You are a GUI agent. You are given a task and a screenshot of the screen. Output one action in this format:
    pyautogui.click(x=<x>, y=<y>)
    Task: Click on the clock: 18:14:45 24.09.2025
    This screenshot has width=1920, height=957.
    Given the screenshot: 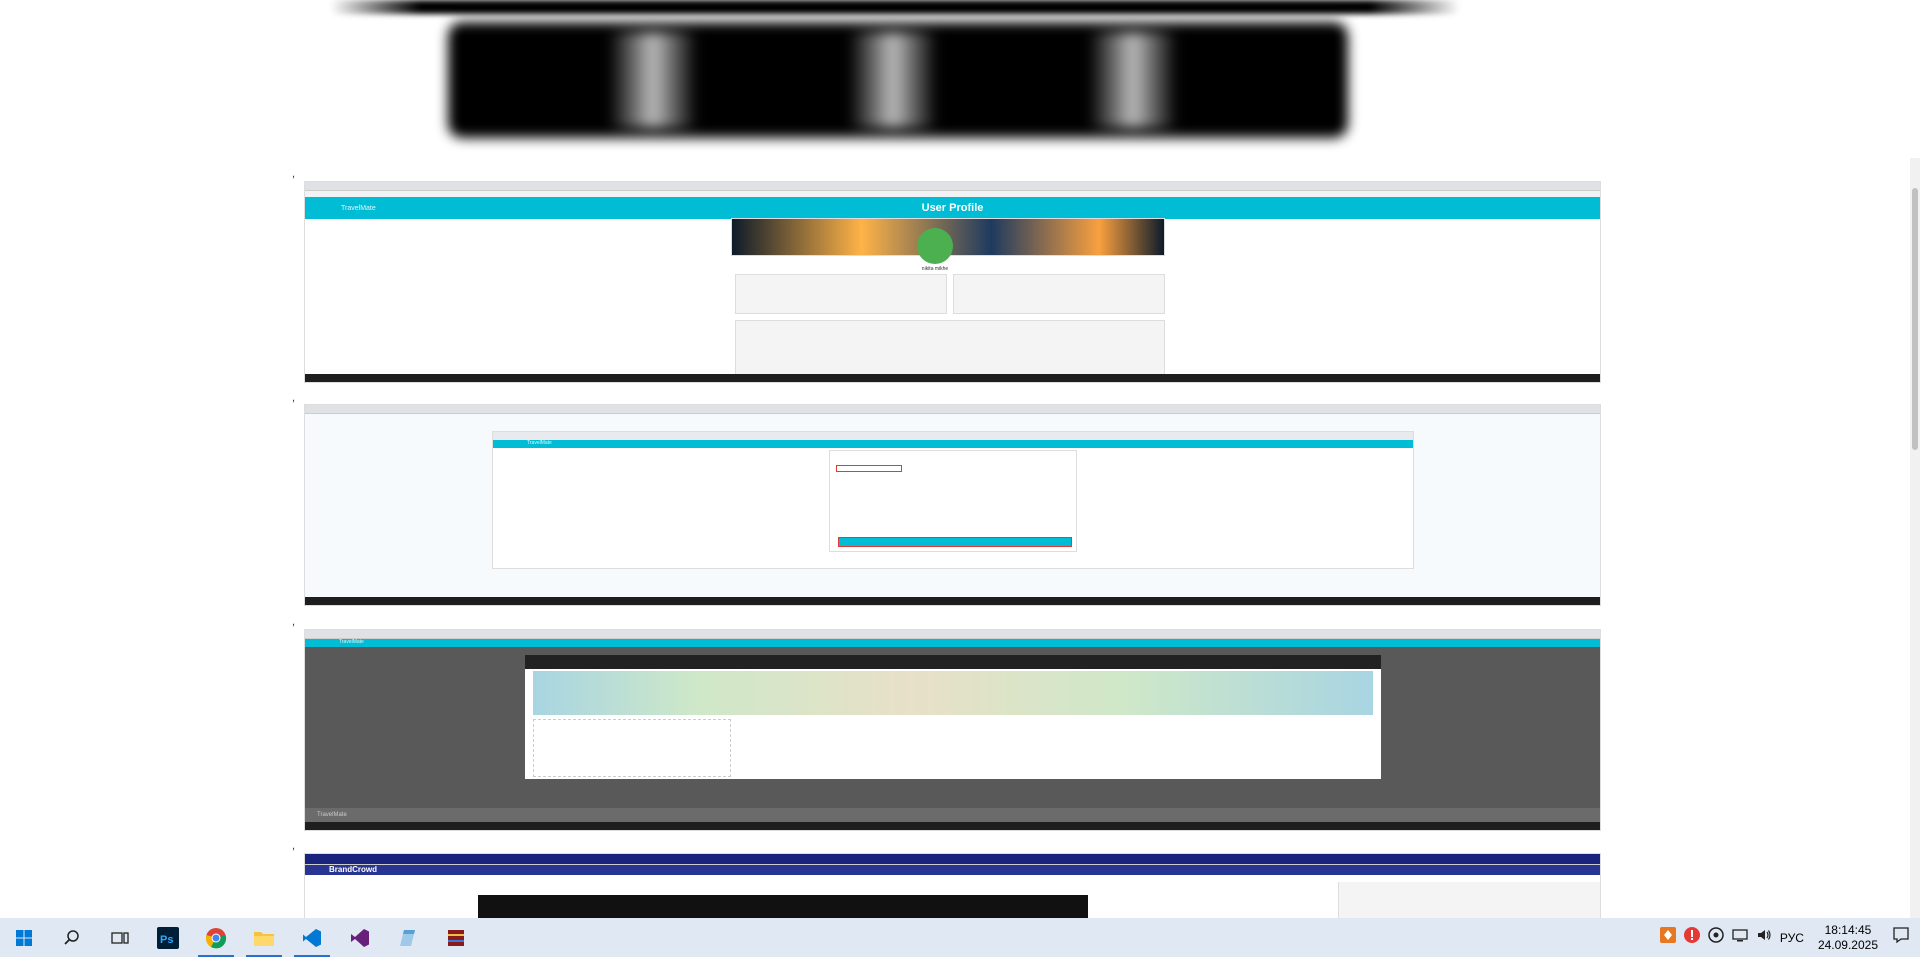 What is the action you would take?
    pyautogui.click(x=1848, y=938)
    